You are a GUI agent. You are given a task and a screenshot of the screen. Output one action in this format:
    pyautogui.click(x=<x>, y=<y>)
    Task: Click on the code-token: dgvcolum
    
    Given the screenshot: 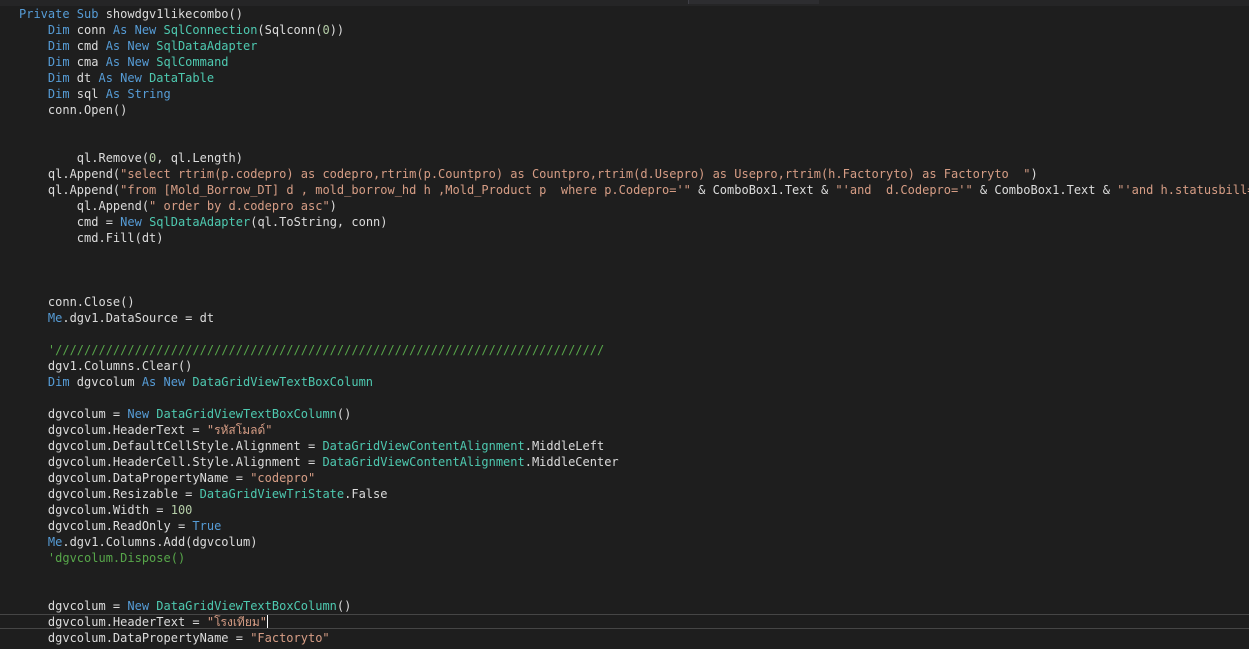 What is the action you would take?
    pyautogui.click(x=109, y=382)
    